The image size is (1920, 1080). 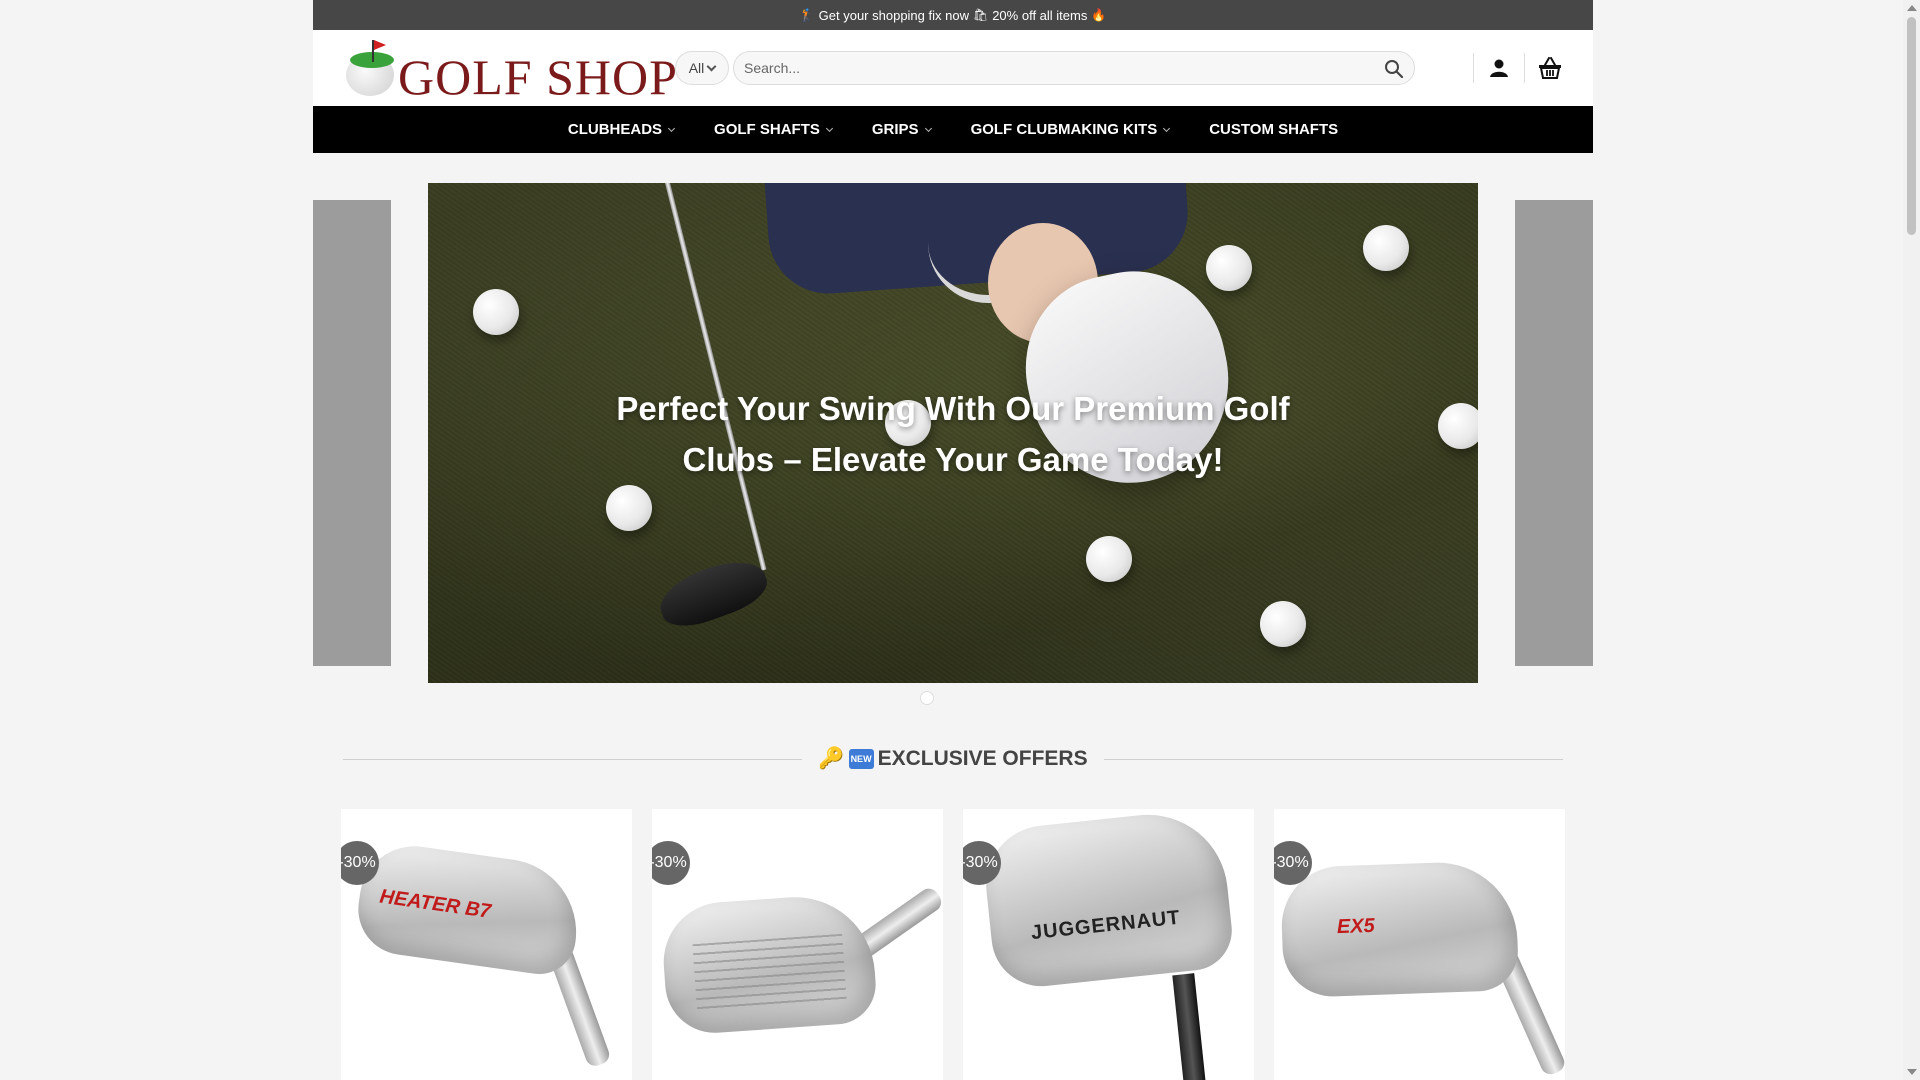 What do you see at coordinates (1911, 126) in the screenshot?
I see `scrollbar-thumb` at bounding box center [1911, 126].